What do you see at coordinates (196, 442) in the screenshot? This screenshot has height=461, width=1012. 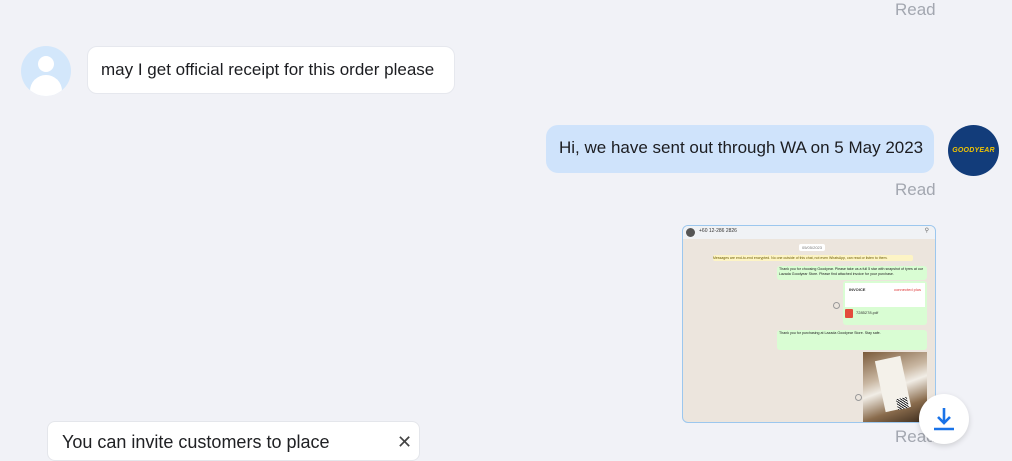 I see `invite-text: You can invite customers to place` at bounding box center [196, 442].